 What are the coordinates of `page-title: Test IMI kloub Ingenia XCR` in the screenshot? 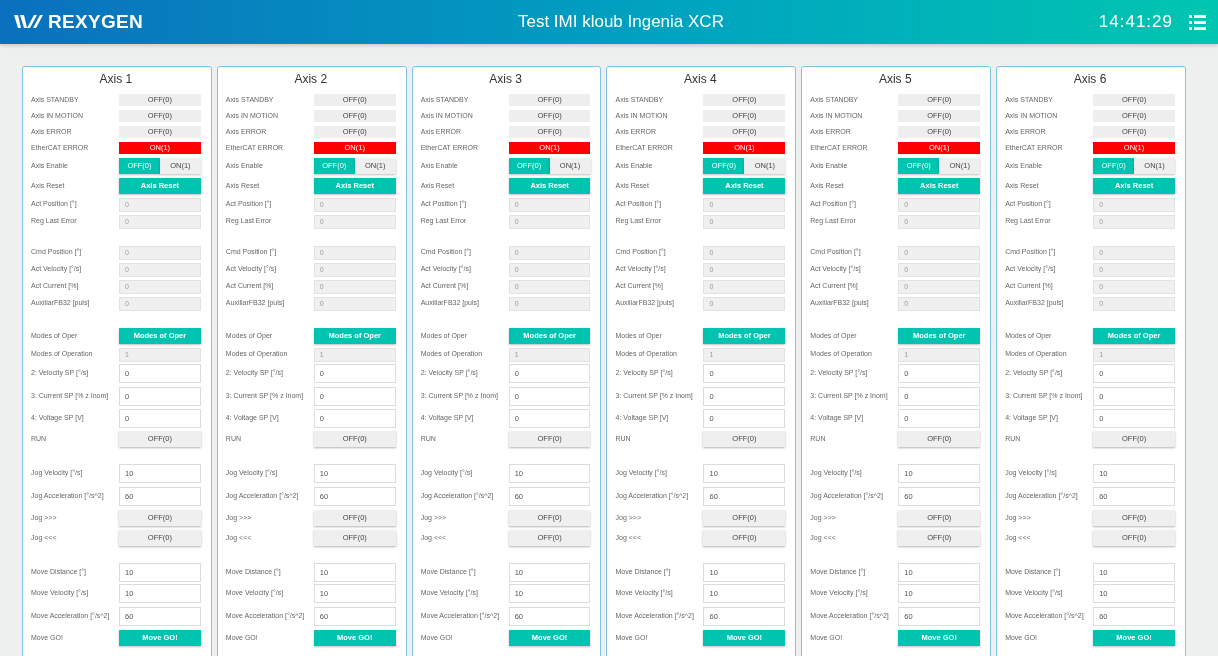 It's located at (620, 22).